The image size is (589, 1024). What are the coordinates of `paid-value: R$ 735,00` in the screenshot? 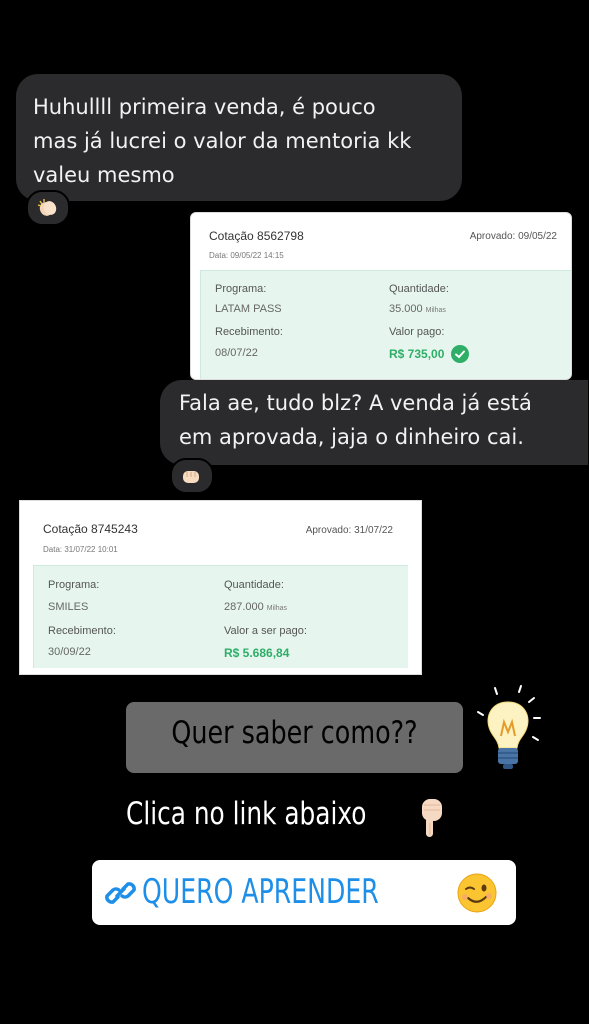 It's located at (417, 354).